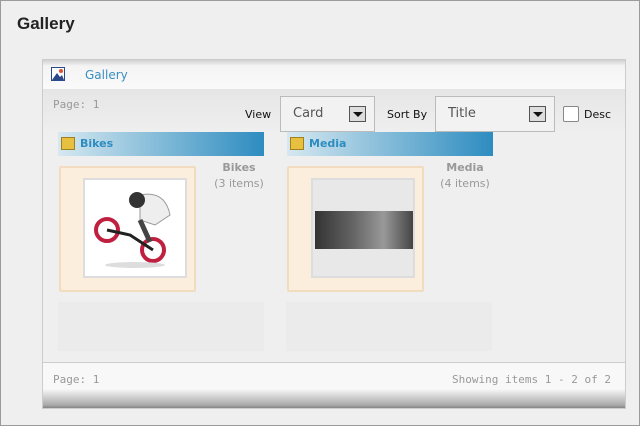 This screenshot has height=426, width=640. I want to click on footer-page-indicator: Page: 1, so click(76, 379).